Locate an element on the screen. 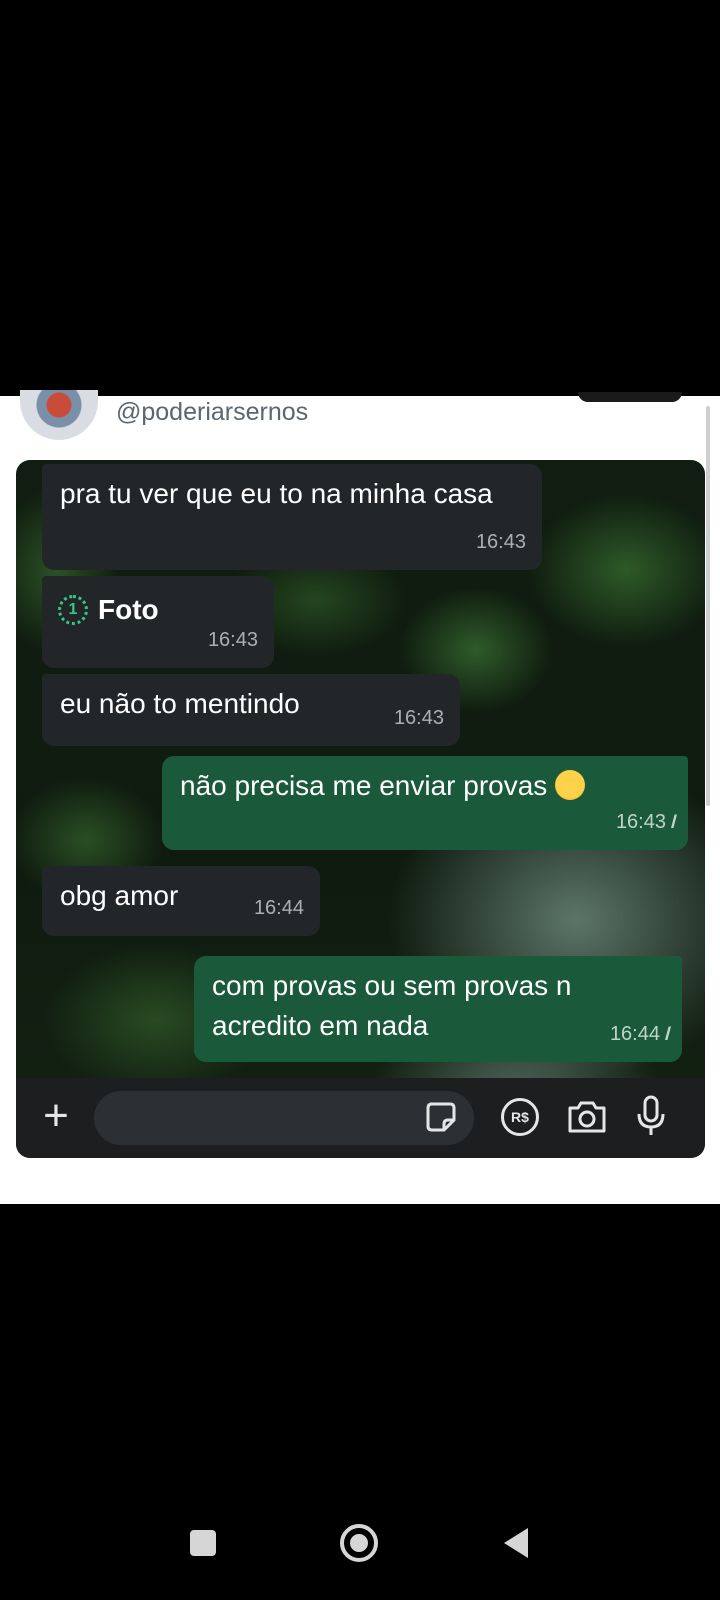 This screenshot has height=1600, width=720. home-icon is located at coordinates (359, 1543).